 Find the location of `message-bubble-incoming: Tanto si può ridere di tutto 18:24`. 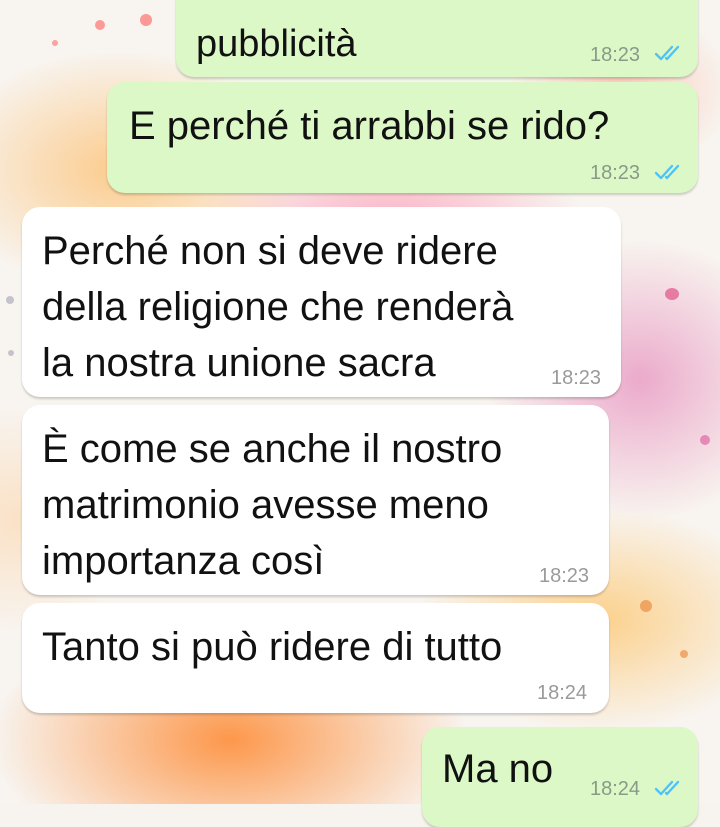

message-bubble-incoming: Tanto si può ridere di tutto 18:24 is located at coordinates (315, 658).